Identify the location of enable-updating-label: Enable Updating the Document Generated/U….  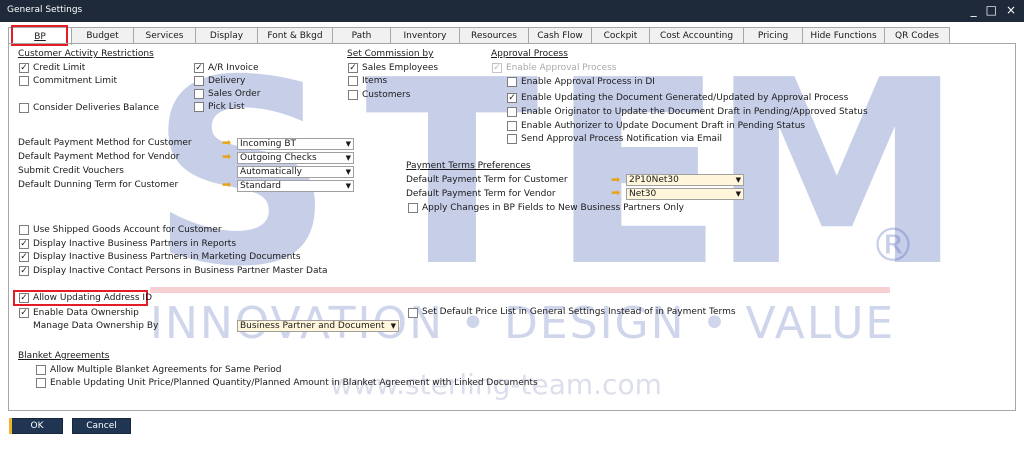
(685, 98).